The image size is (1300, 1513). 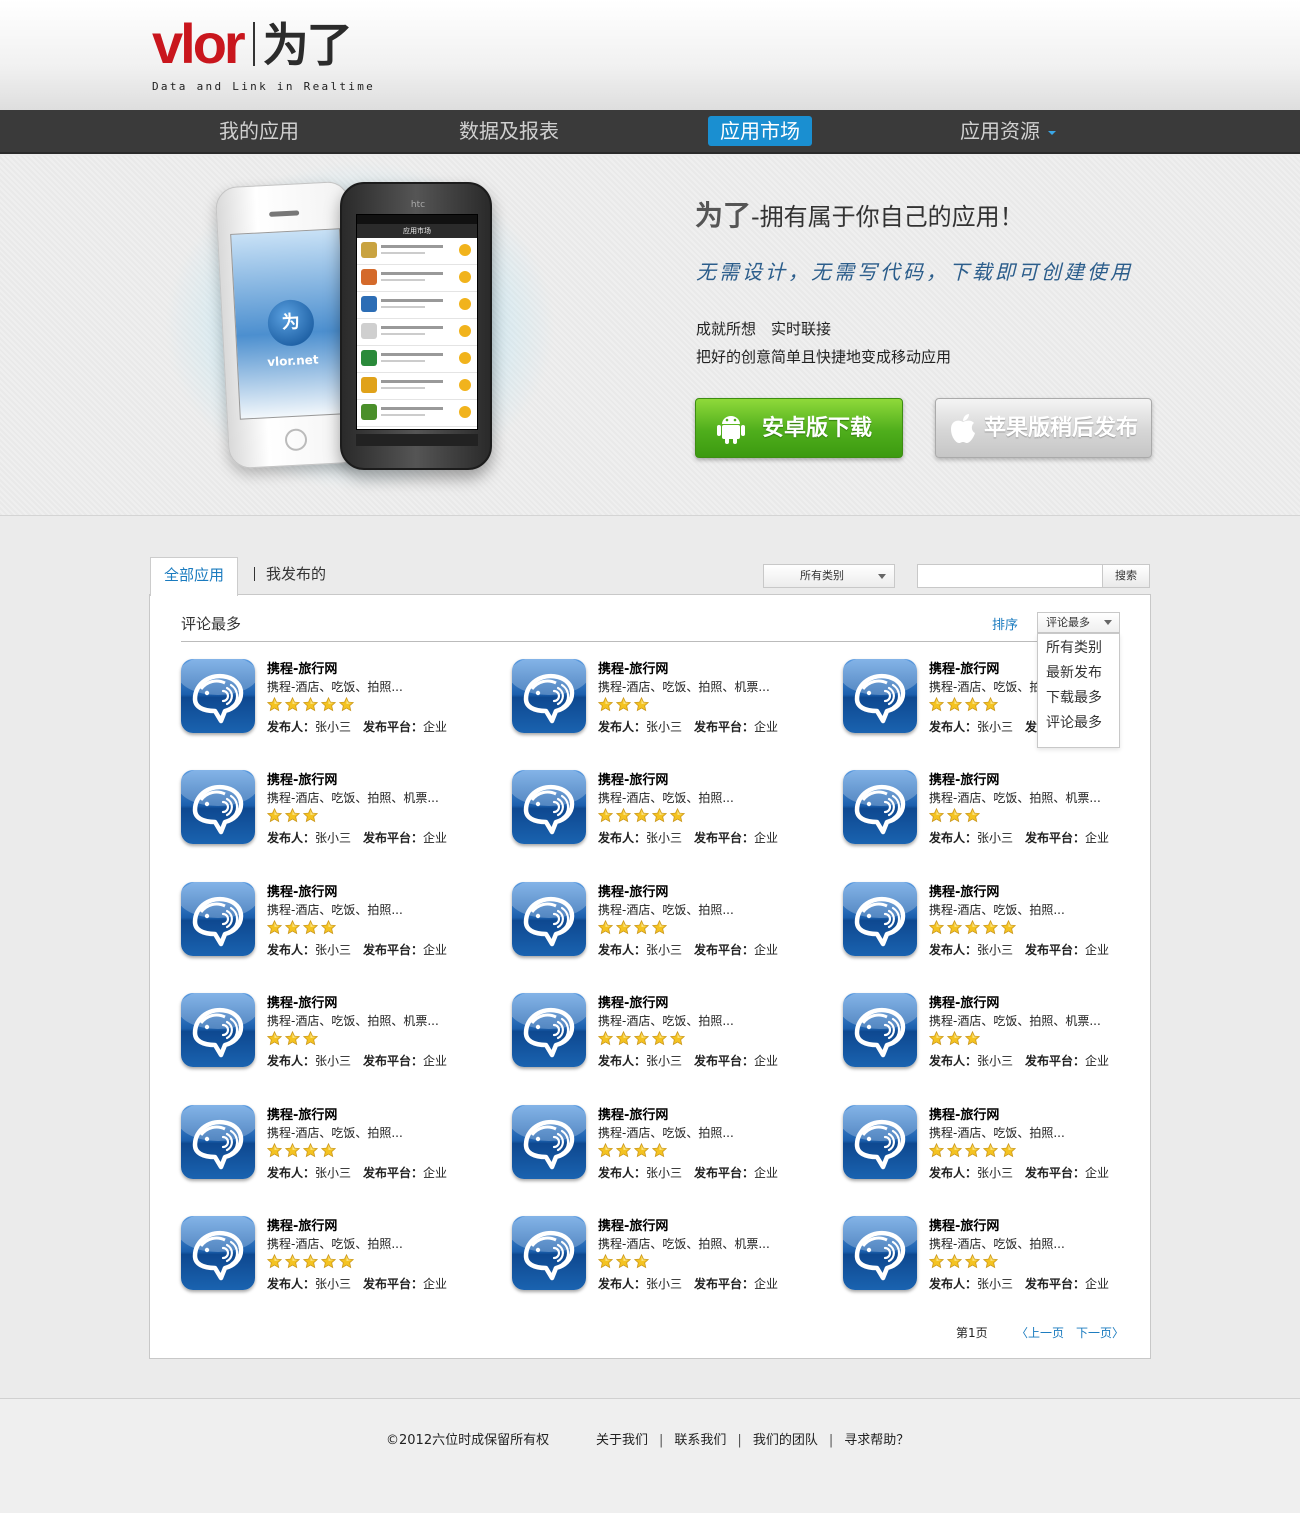 I want to click on footer-link-contact: 联系我们, so click(x=700, y=1440).